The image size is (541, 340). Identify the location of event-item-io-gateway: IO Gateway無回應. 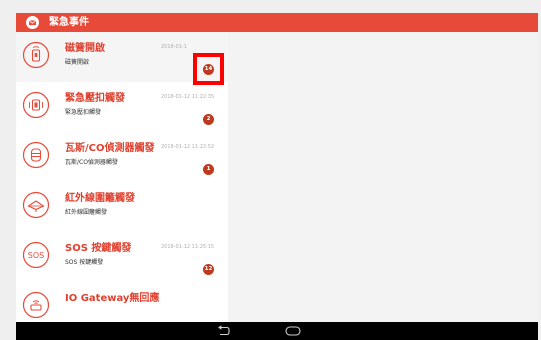
(122, 302).